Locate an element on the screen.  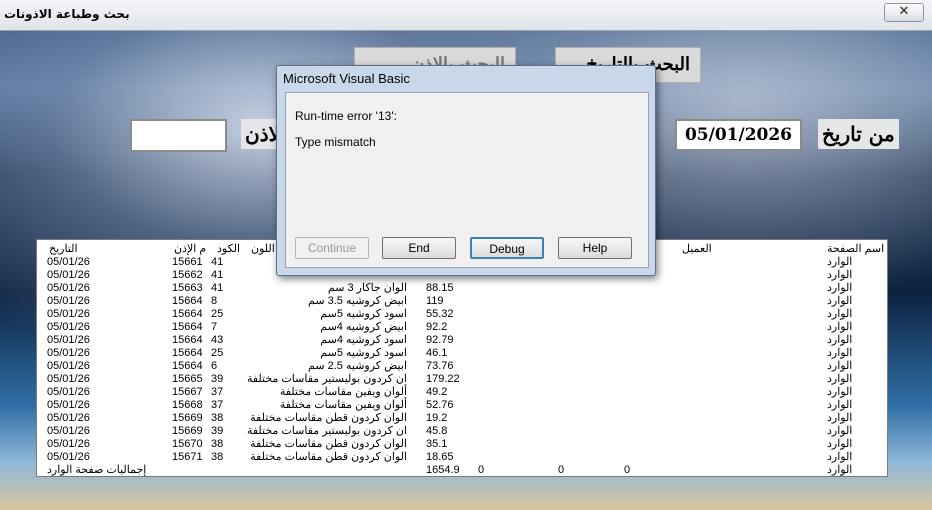
window-title: بحث وطباعة الاذونات is located at coordinates (67, 14).